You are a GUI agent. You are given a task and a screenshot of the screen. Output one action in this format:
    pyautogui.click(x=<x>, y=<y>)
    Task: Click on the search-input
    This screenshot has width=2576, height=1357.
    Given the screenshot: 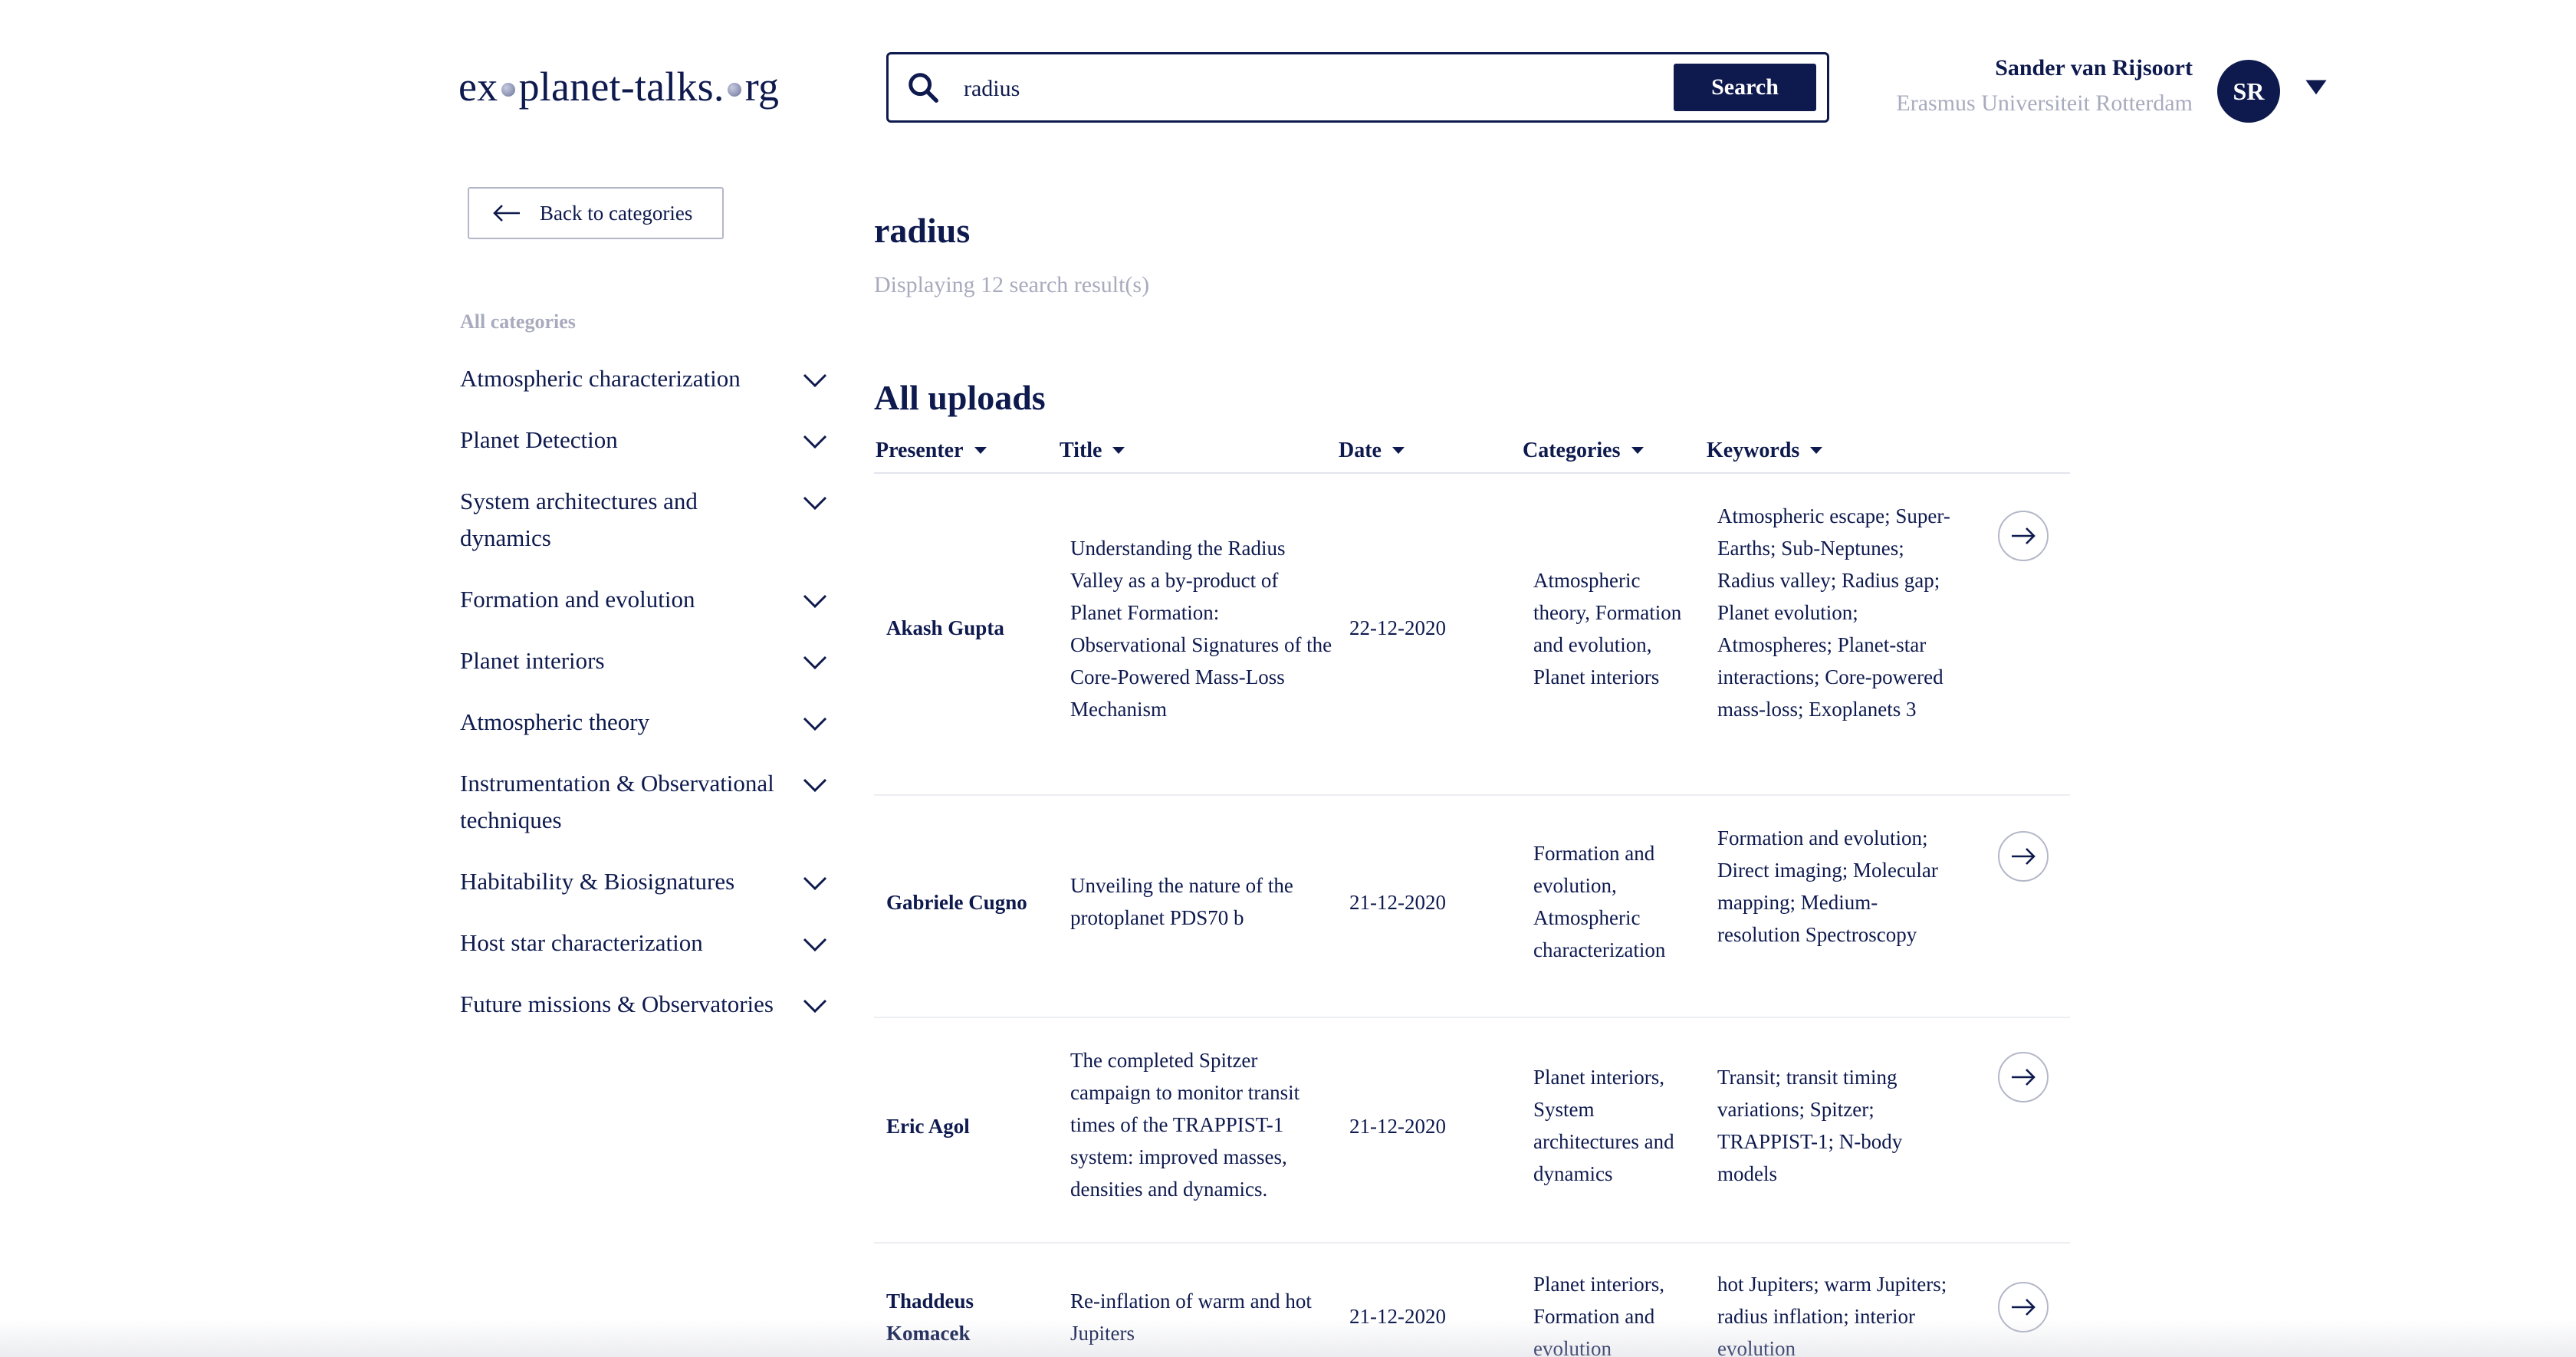 What is the action you would take?
    pyautogui.click(x=1293, y=89)
    